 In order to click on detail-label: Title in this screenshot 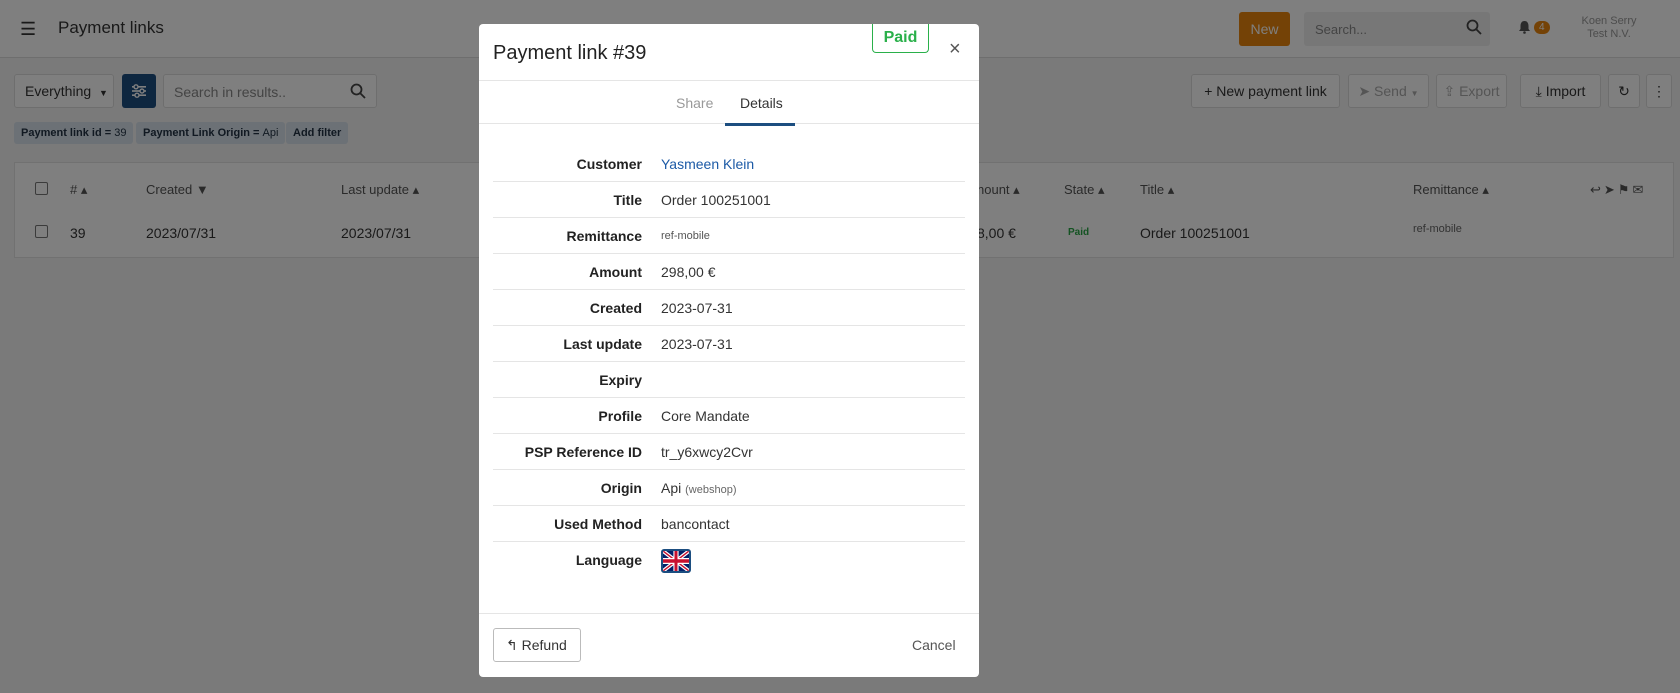, I will do `click(627, 200)`.